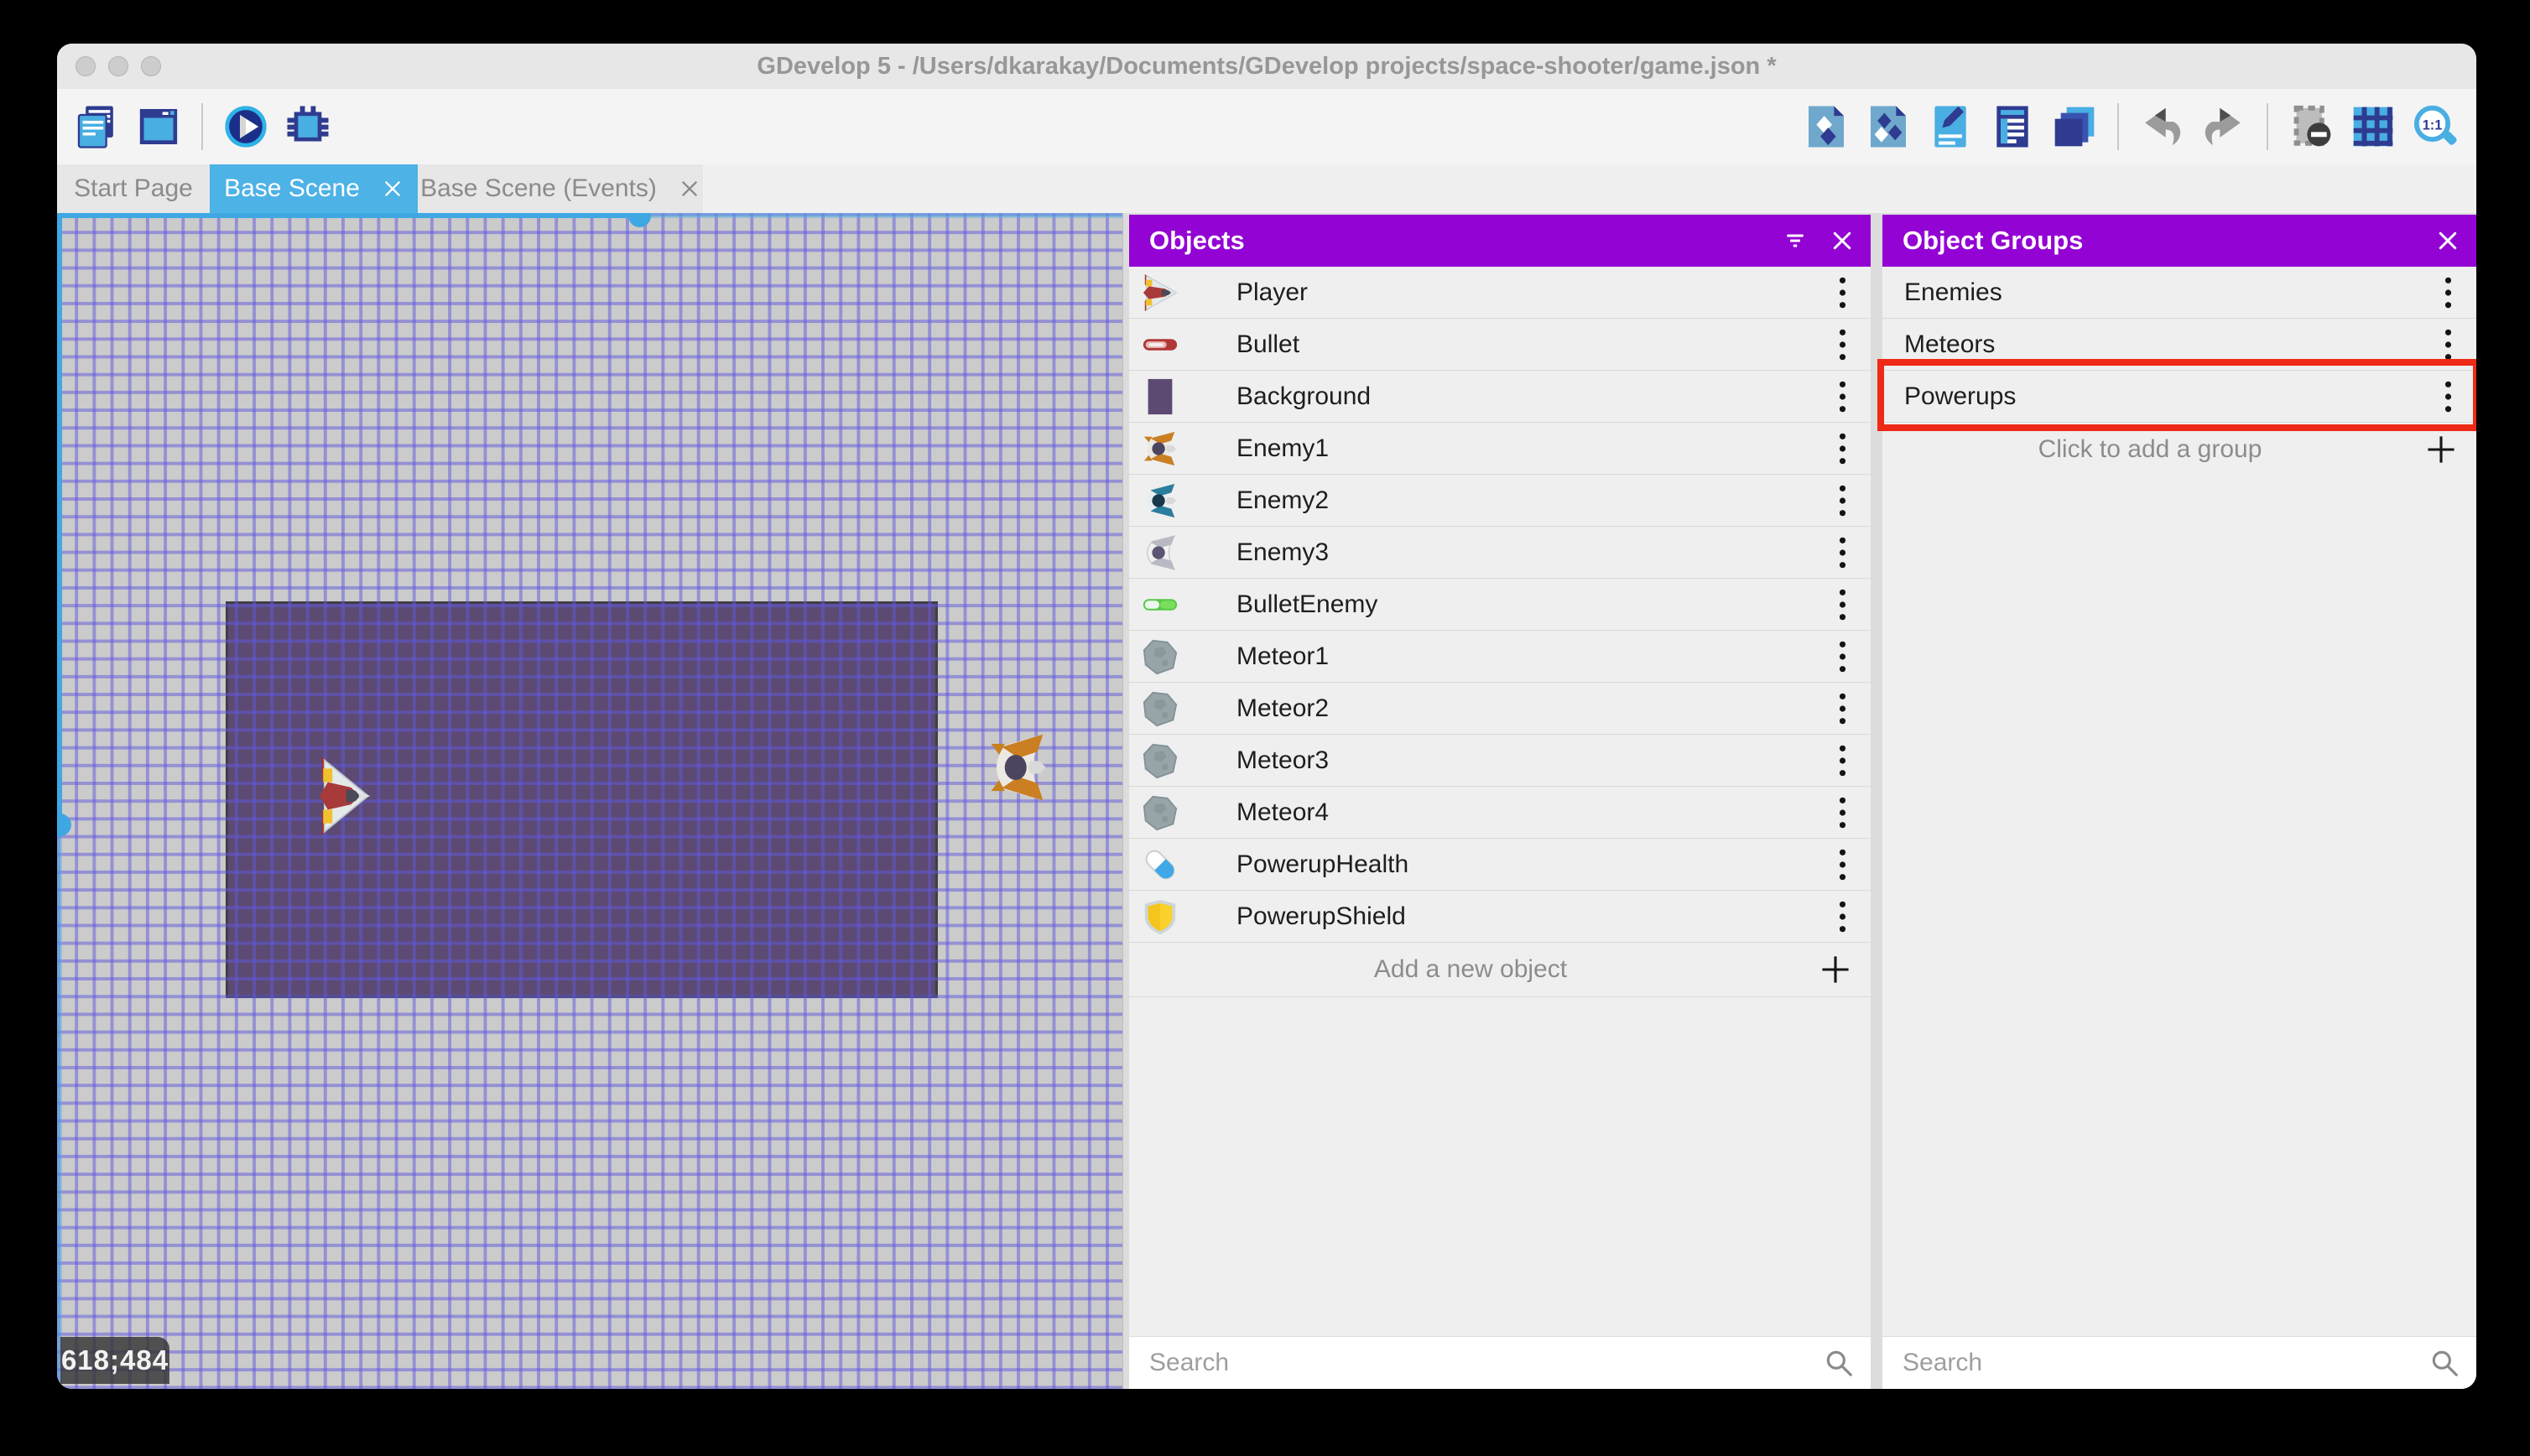  I want to click on shield-icon, so click(1160, 916).